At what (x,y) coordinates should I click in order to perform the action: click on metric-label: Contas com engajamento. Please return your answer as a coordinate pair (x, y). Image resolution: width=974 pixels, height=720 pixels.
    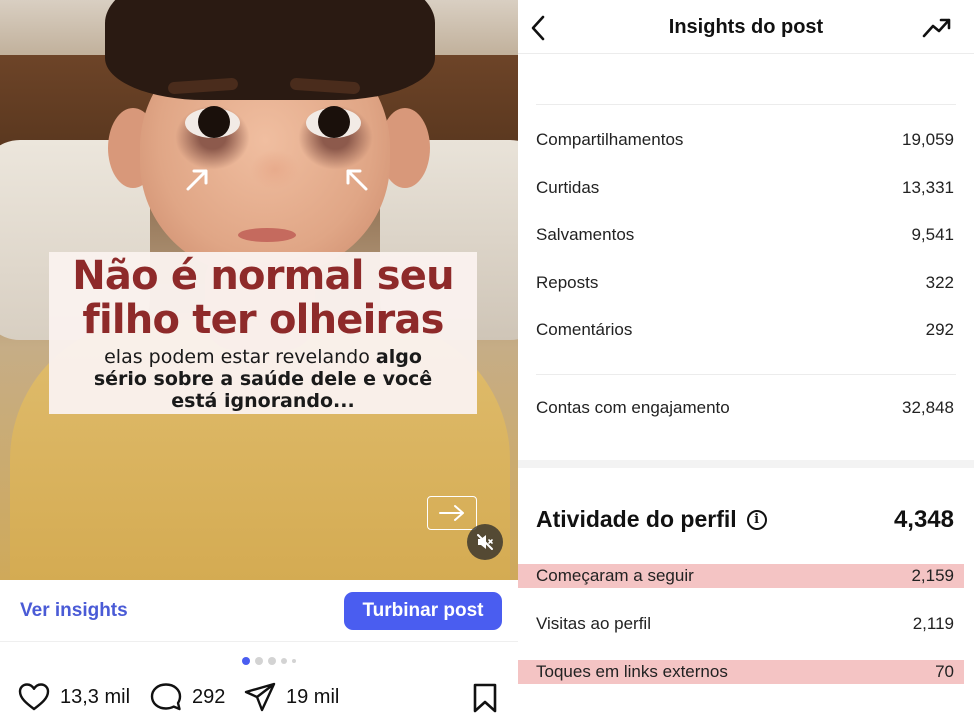
    Looking at the image, I should click on (633, 407).